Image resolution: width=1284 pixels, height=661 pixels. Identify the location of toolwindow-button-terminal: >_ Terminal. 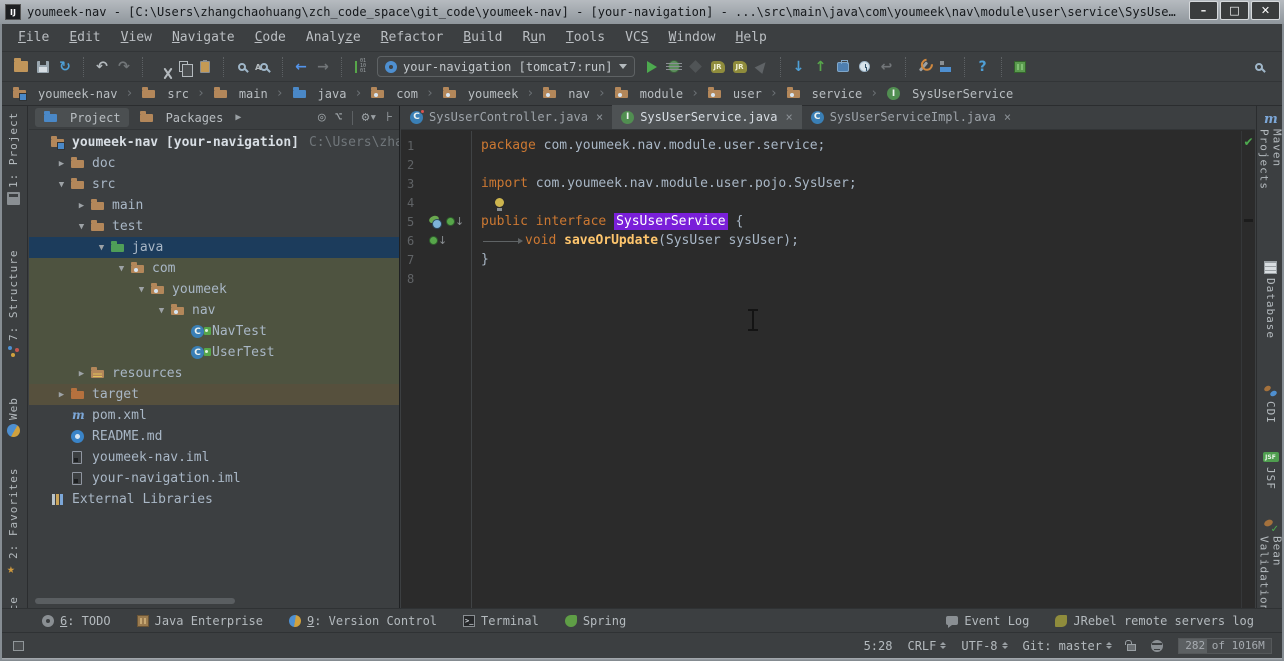
(501, 621).